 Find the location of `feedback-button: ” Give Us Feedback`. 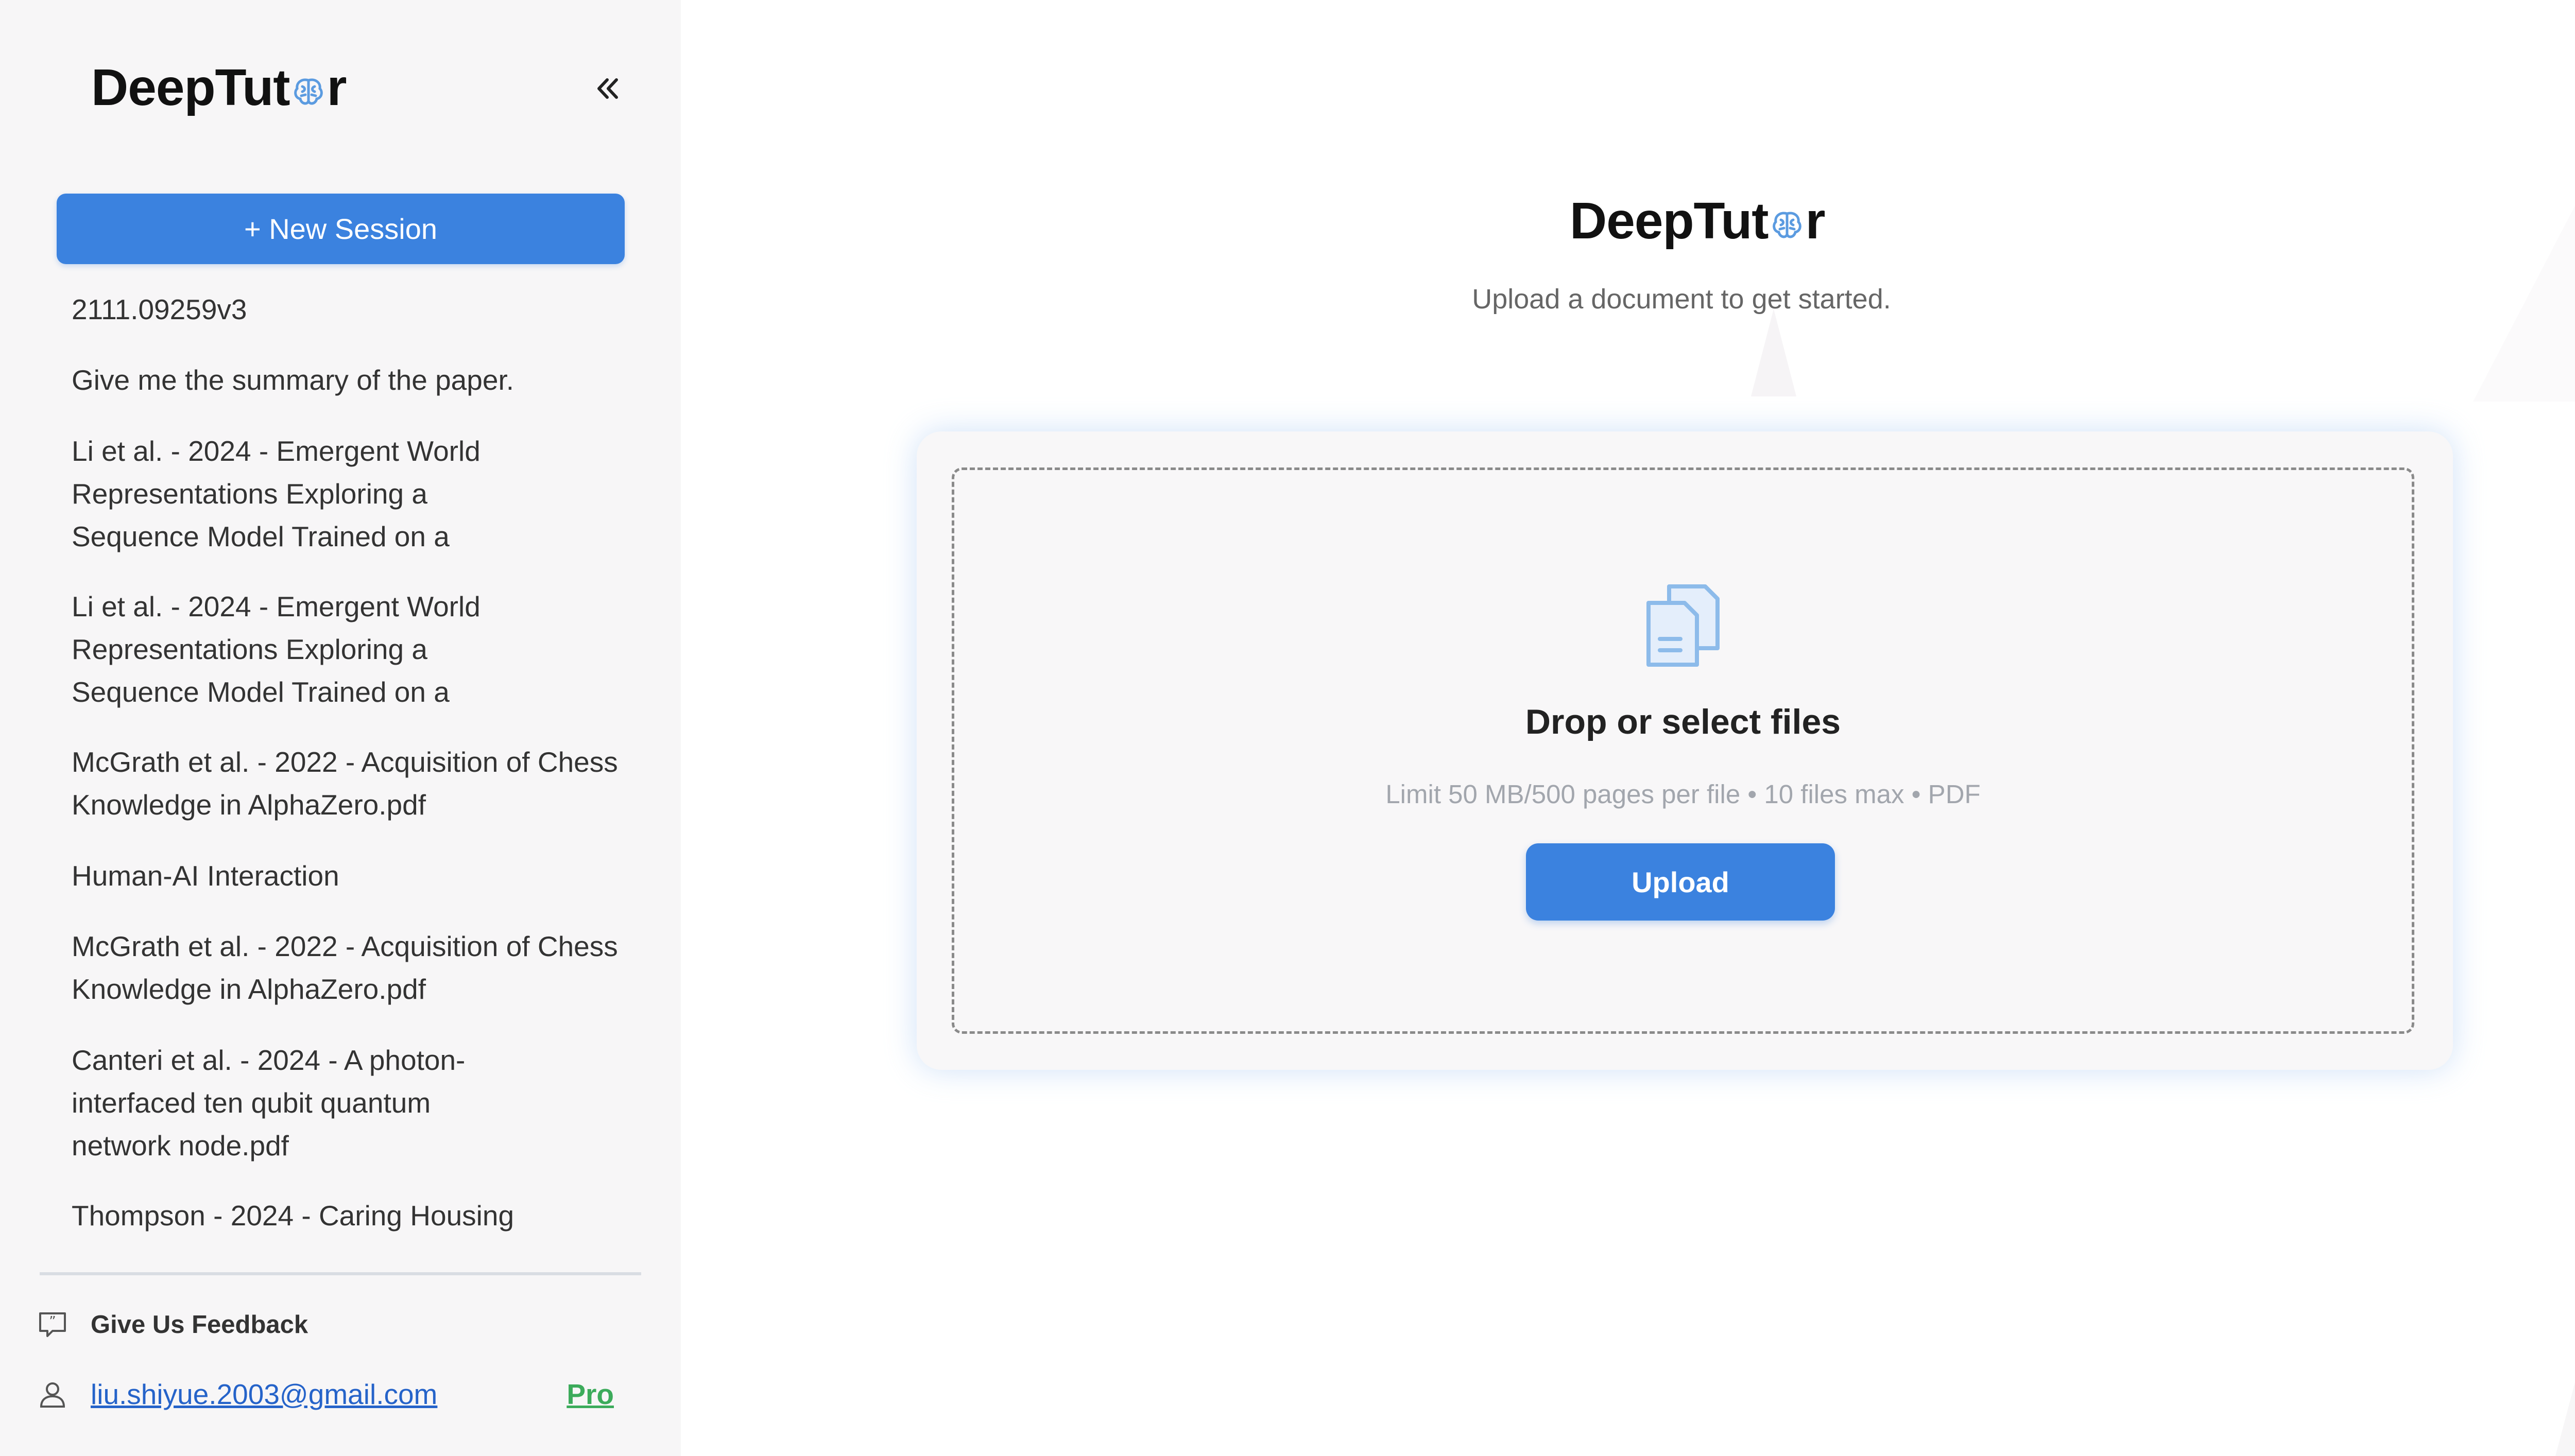

feedback-button: ” Give Us Feedback is located at coordinates (172, 1325).